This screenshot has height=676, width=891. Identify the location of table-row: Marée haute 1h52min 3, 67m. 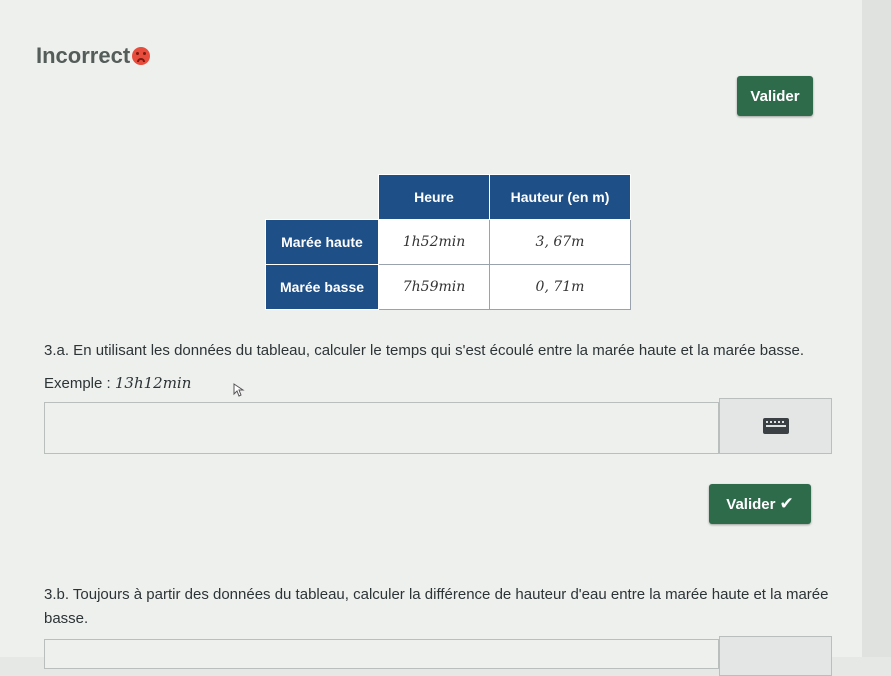
(448, 242).